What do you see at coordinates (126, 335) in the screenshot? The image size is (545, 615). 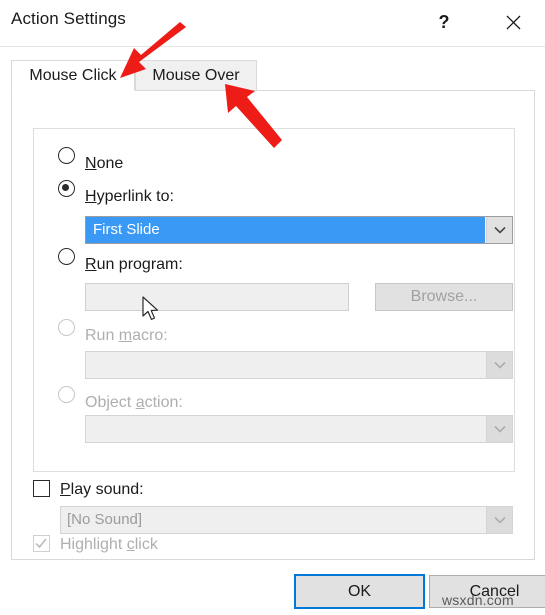 I see `radio-run-macro-label: Run macro:` at bounding box center [126, 335].